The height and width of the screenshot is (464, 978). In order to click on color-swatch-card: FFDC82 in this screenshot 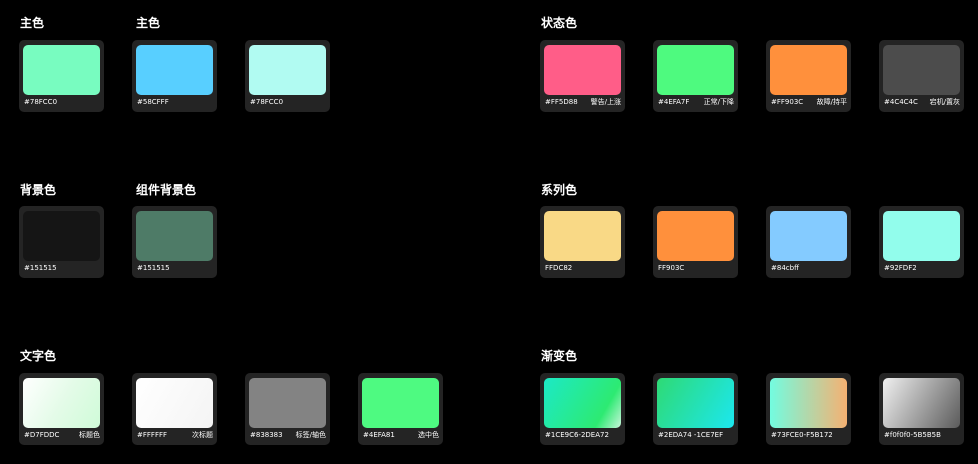, I will do `click(582, 242)`.